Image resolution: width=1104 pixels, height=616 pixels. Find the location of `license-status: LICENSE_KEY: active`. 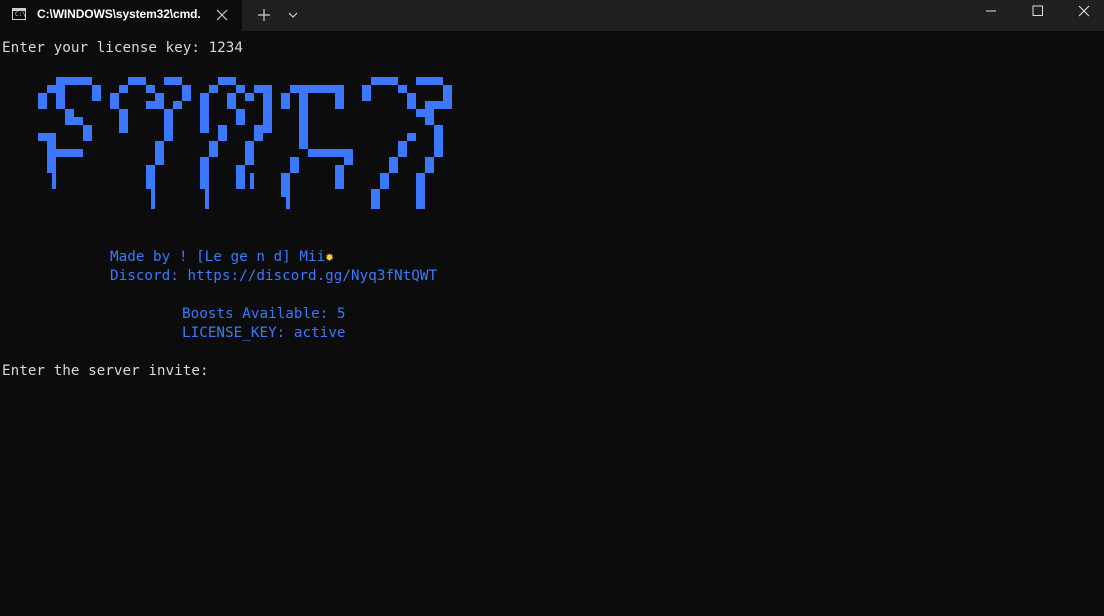

license-status: LICENSE_KEY: active is located at coordinates (264, 333).